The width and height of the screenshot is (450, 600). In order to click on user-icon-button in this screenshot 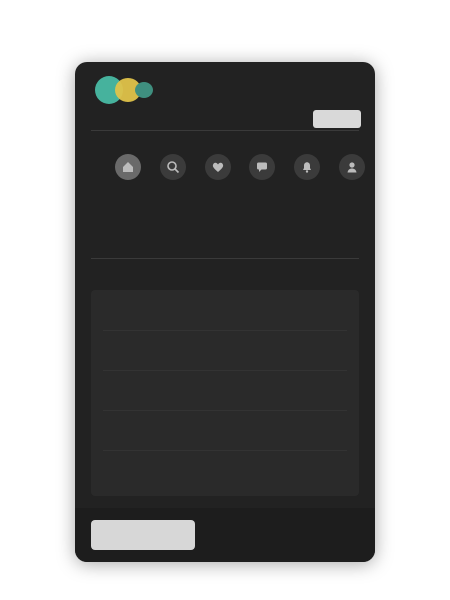, I will do `click(351, 167)`.